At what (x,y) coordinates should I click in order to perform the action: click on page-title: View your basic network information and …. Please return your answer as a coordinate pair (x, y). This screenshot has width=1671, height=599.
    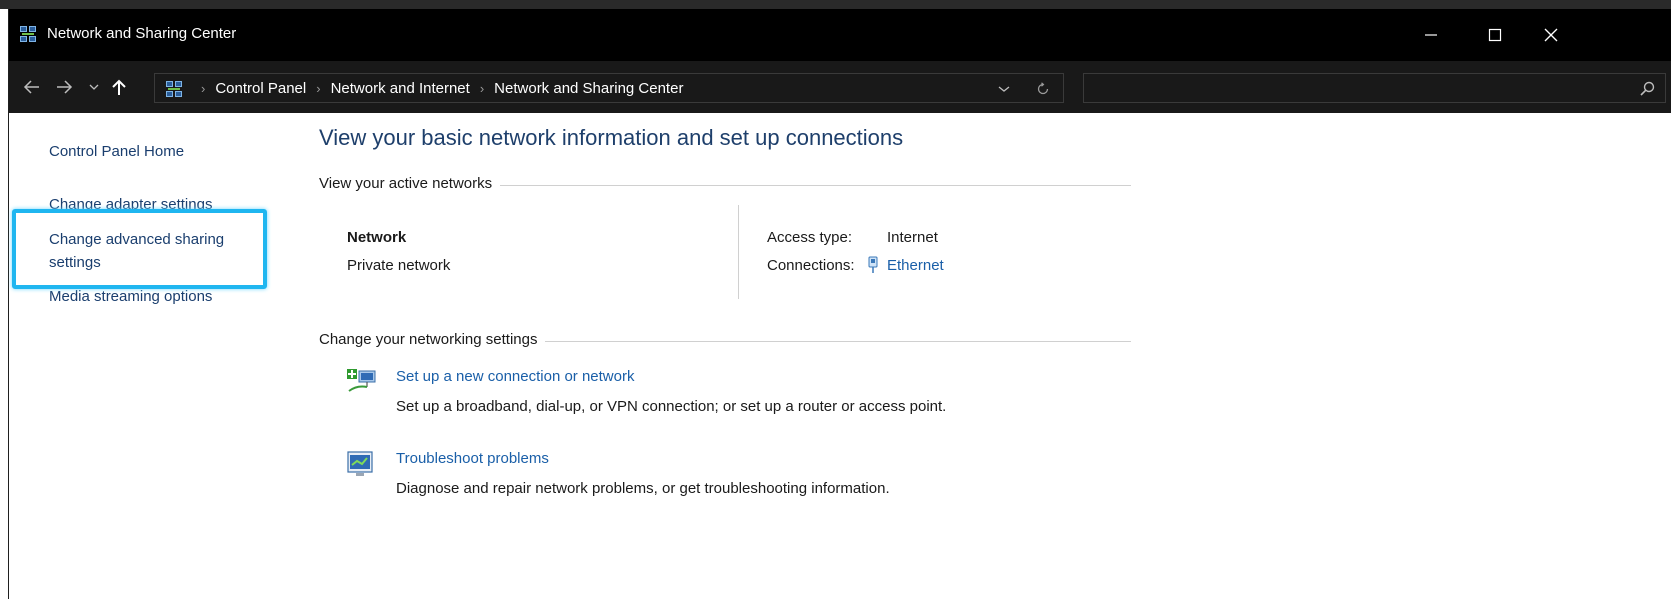
    Looking at the image, I should click on (611, 137).